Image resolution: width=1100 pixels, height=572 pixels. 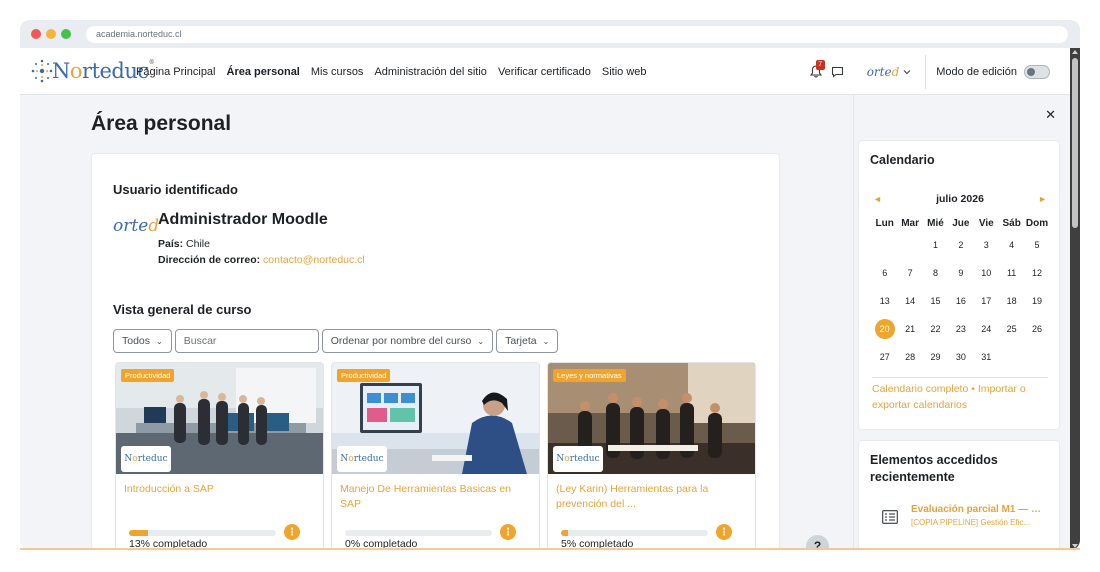 What do you see at coordinates (910, 223) in the screenshot?
I see `weekday-label: Mar` at bounding box center [910, 223].